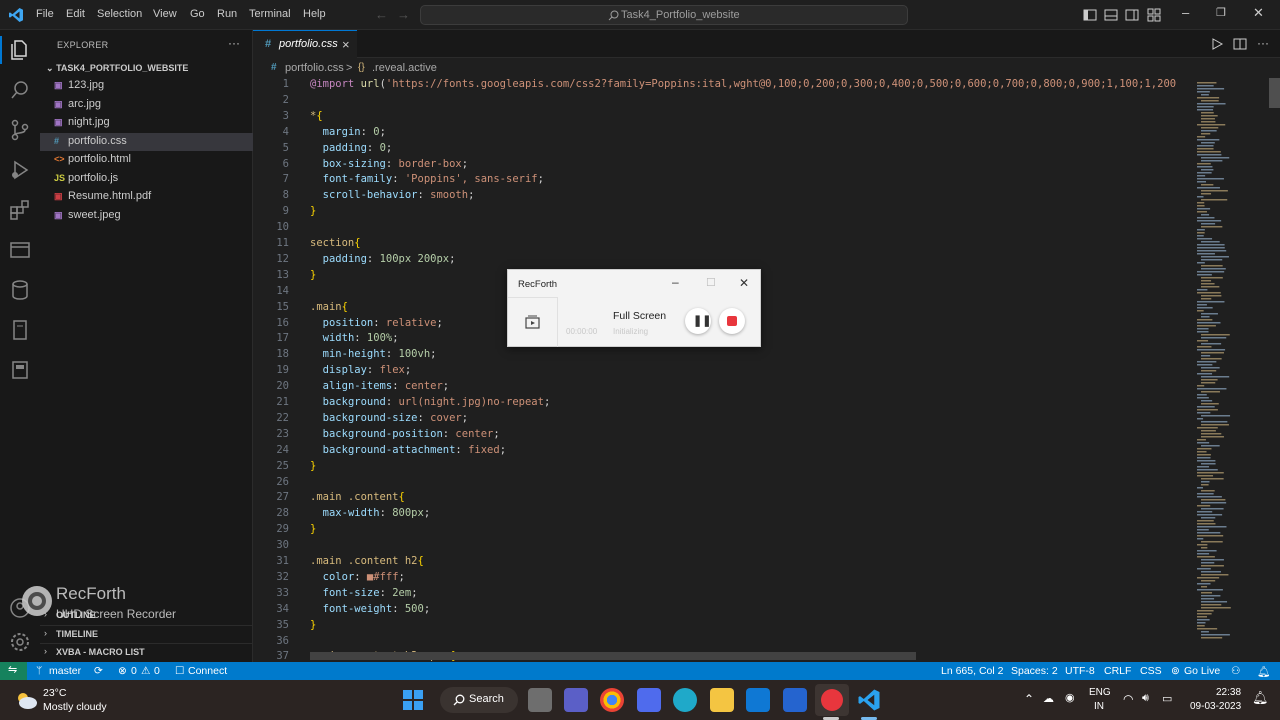 The image size is (1280, 720). What do you see at coordinates (117, 68) in the screenshot?
I see `workspace-folder: ⌄ TASK4_PORTFOLIO_WEBSITE` at bounding box center [117, 68].